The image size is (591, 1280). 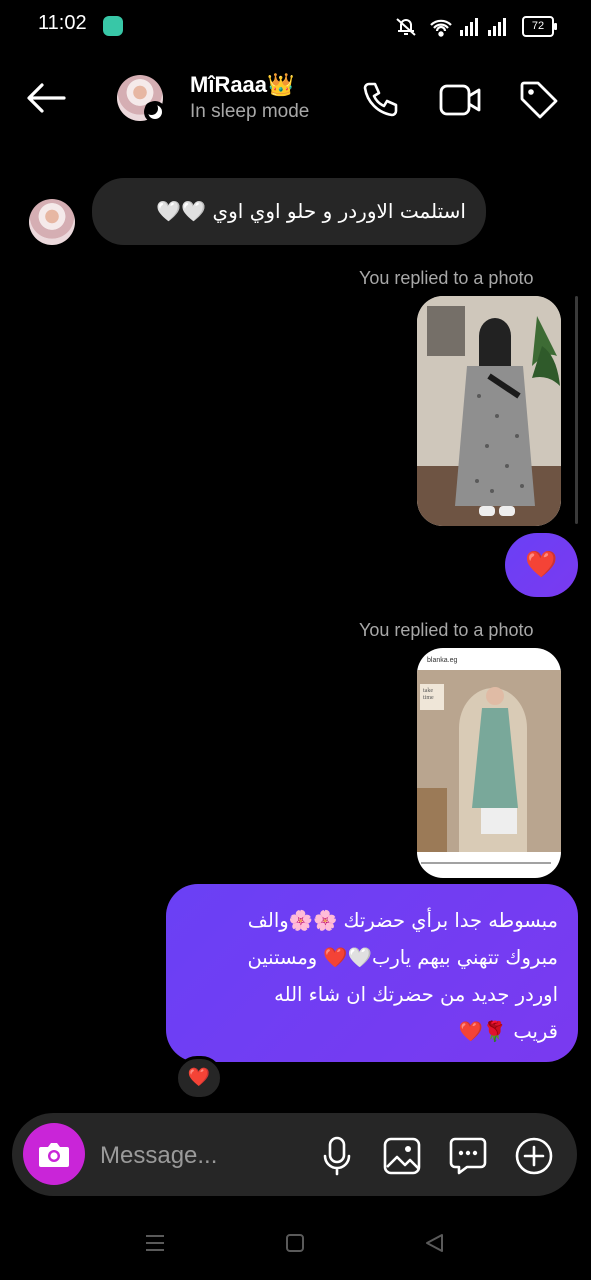 I want to click on message-line-2: مبروك تتهني بيهم يارب🤍❤️ ومستنين, so click(x=402, y=957).